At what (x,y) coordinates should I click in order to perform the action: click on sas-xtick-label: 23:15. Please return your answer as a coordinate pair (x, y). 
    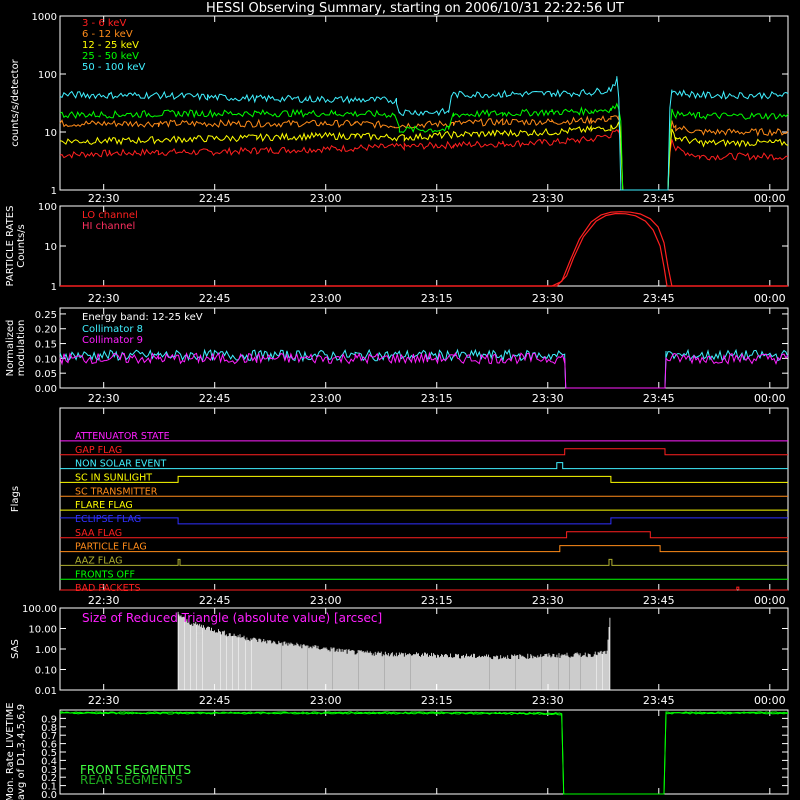
    Looking at the image, I should click on (437, 700).